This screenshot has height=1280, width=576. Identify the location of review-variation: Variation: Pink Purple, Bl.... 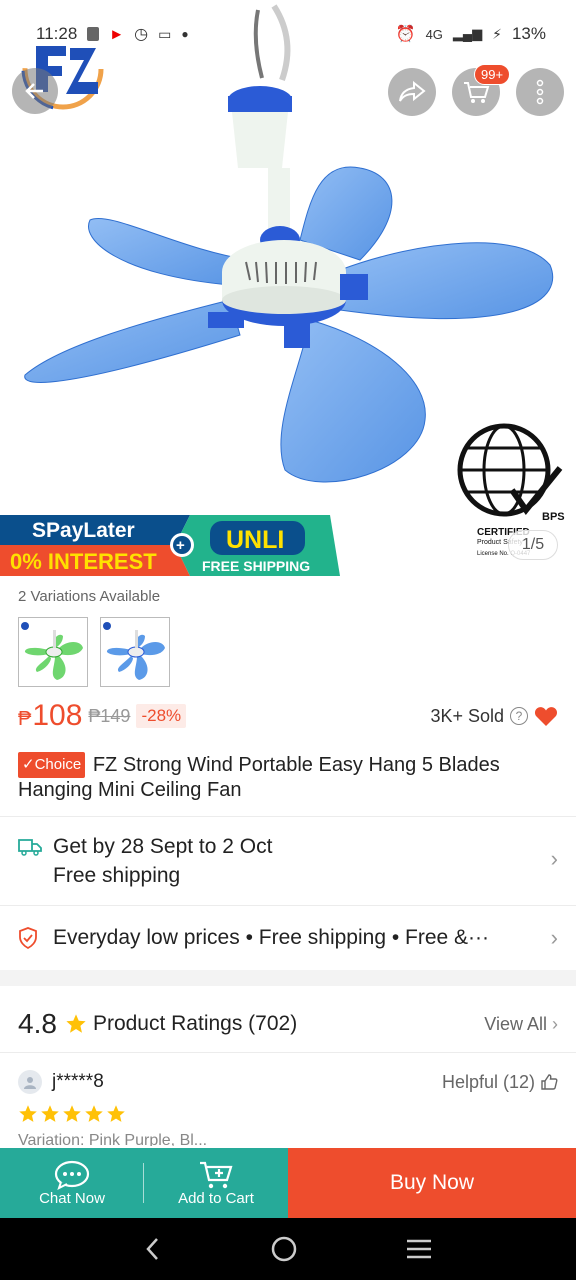
(113, 1139).